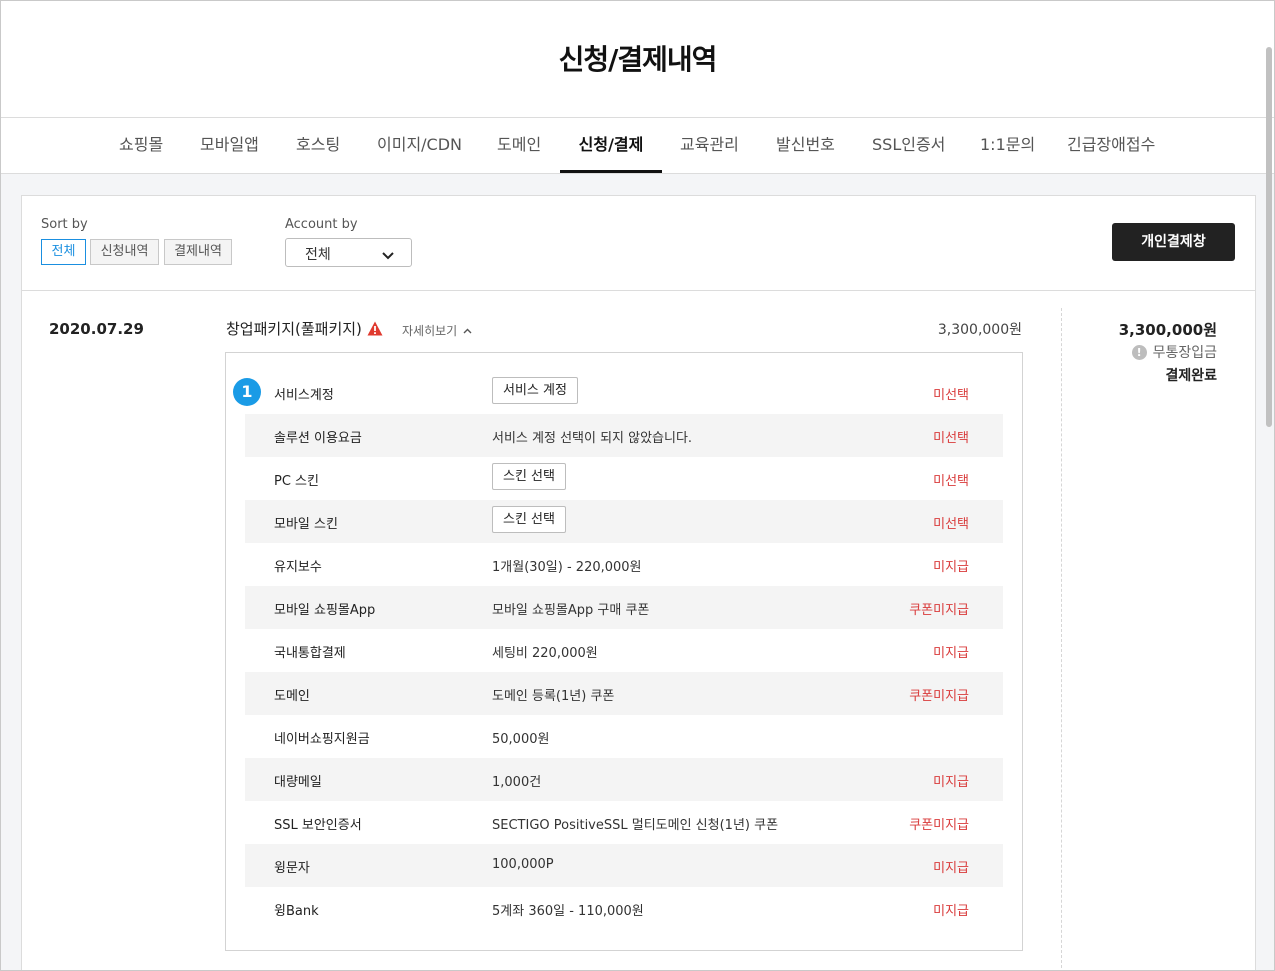 The image size is (1275, 971). What do you see at coordinates (321, 224) in the screenshot?
I see `account-label: Account by` at bounding box center [321, 224].